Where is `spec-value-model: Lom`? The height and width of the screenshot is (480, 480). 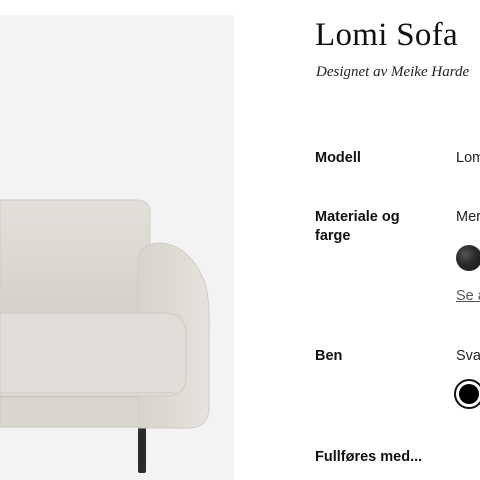 spec-value-model: Lom is located at coordinates (468, 158).